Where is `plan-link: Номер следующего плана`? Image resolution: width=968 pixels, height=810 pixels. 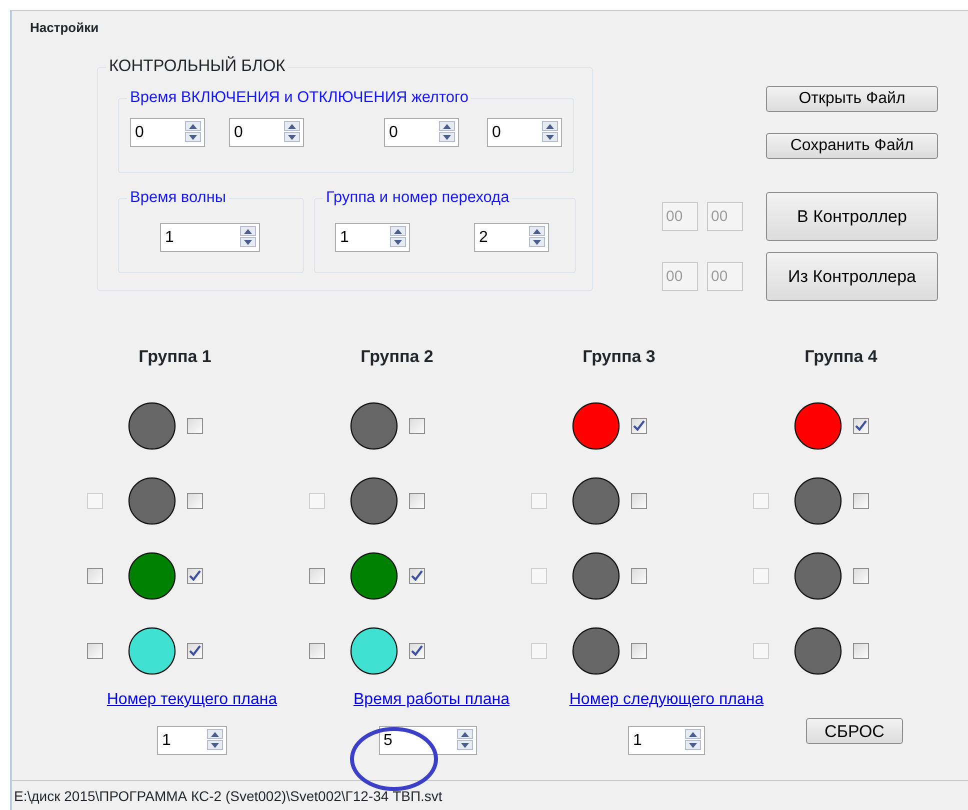 plan-link: Номер следующего плана is located at coordinates (666, 700).